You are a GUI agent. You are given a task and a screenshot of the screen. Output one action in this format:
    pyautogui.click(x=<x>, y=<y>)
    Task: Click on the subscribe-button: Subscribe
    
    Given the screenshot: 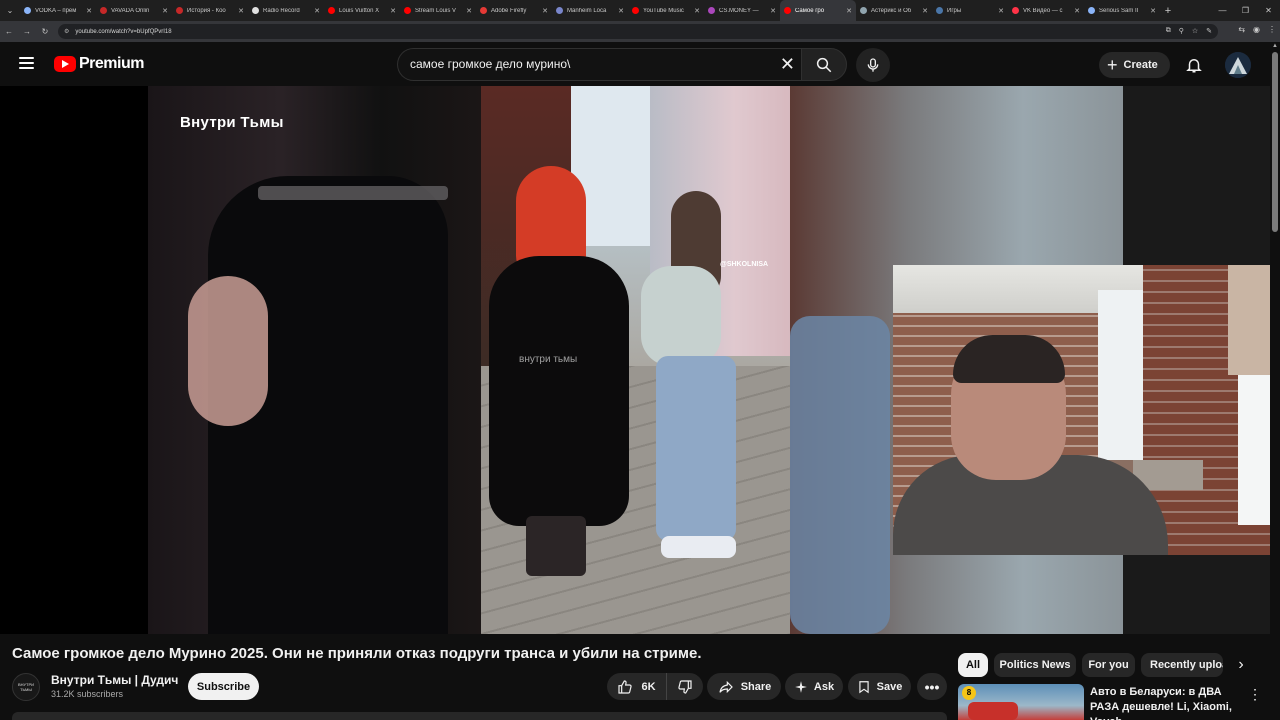 What is the action you would take?
    pyautogui.click(x=223, y=686)
    